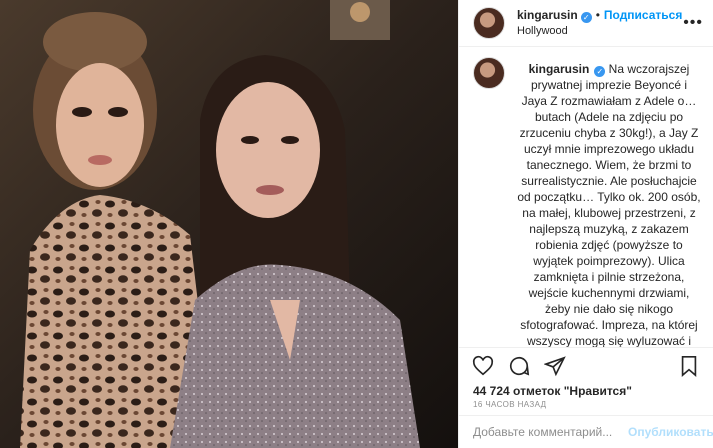 The image size is (713, 448). I want to click on action-bar, so click(586, 365).